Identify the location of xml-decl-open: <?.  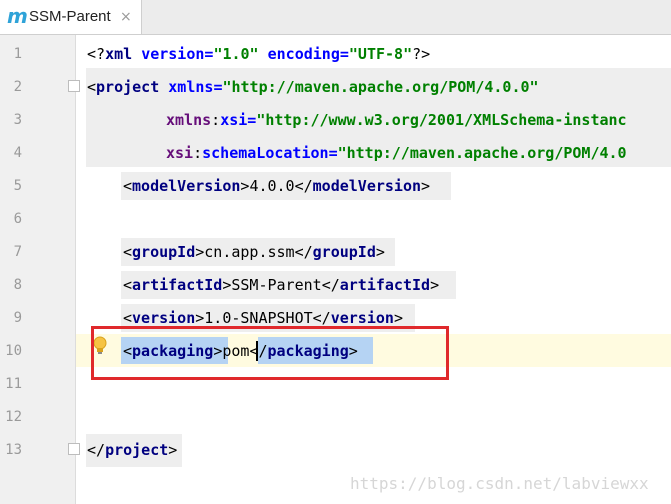
(96, 54).